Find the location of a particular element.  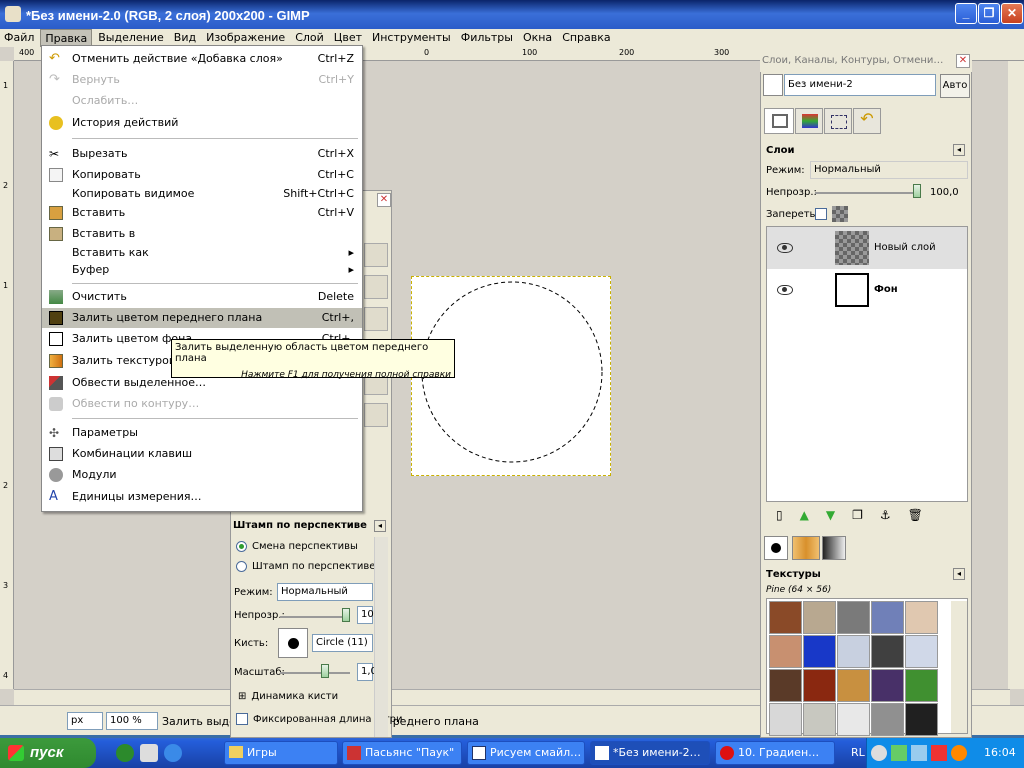

opacity-value: 100 is located at coordinates (368, 615).